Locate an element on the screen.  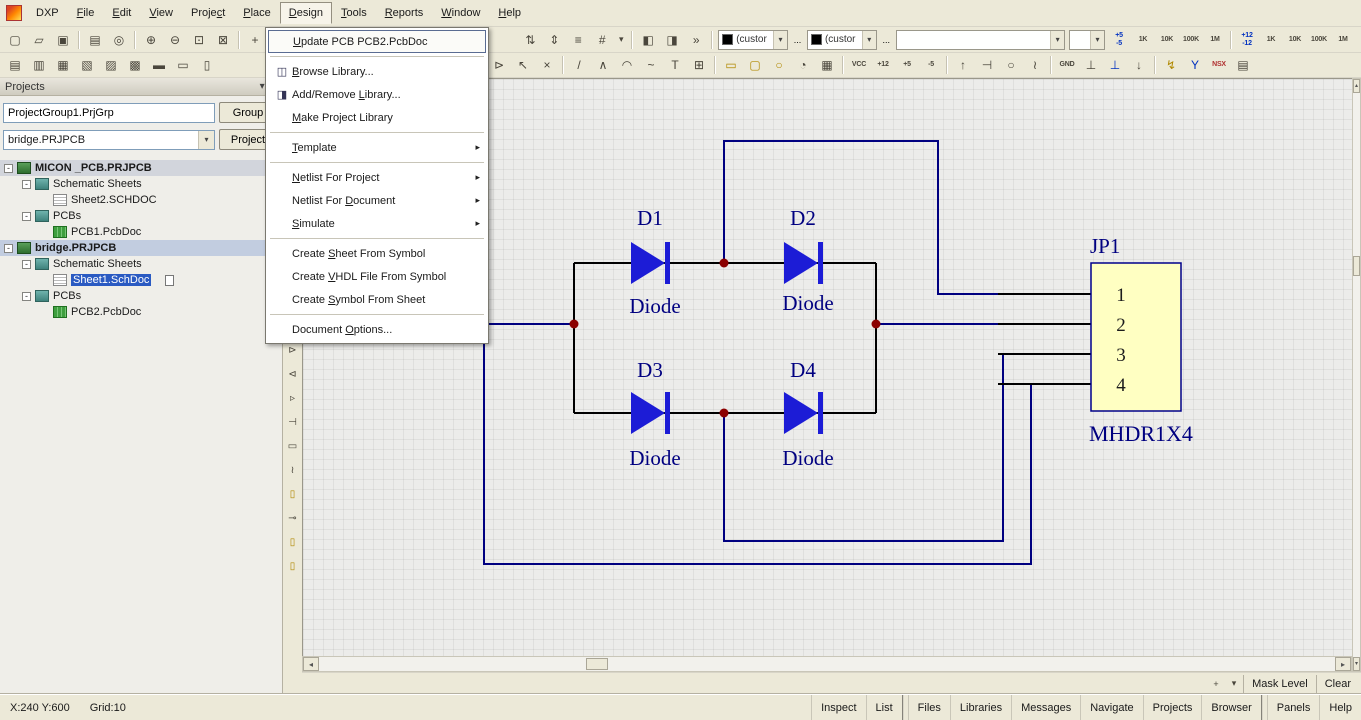
power-plus5-button: +5 is located at coordinates (907, 65).